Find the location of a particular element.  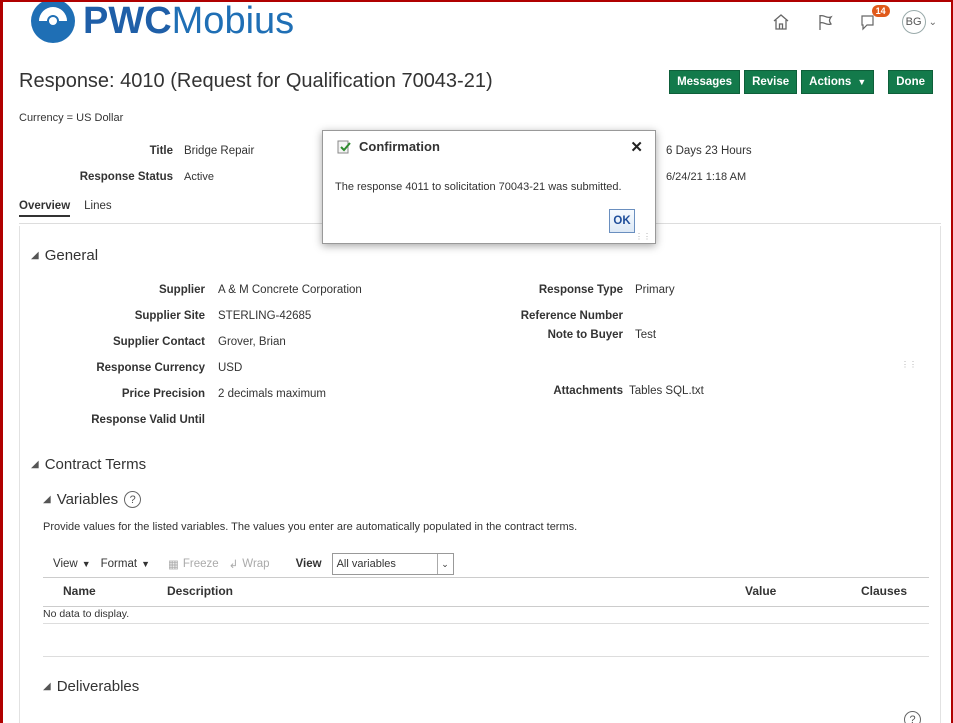

view-menu: View ▼ is located at coordinates (72, 564).